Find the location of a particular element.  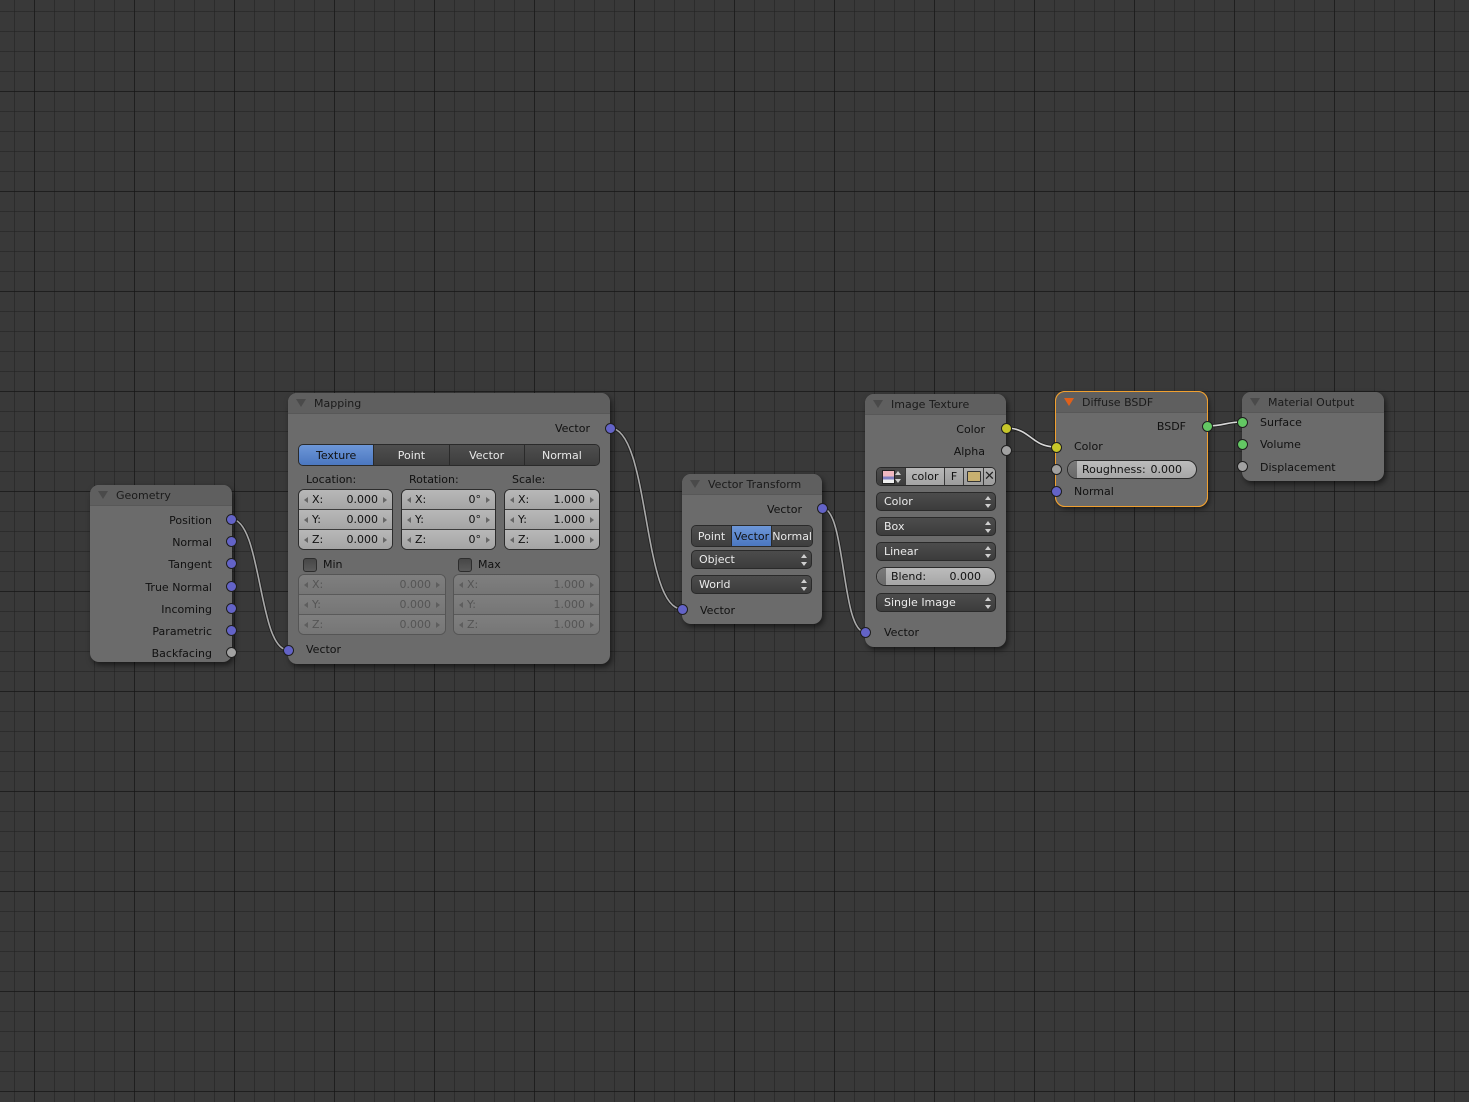

socket-position-out is located at coordinates (231, 519).